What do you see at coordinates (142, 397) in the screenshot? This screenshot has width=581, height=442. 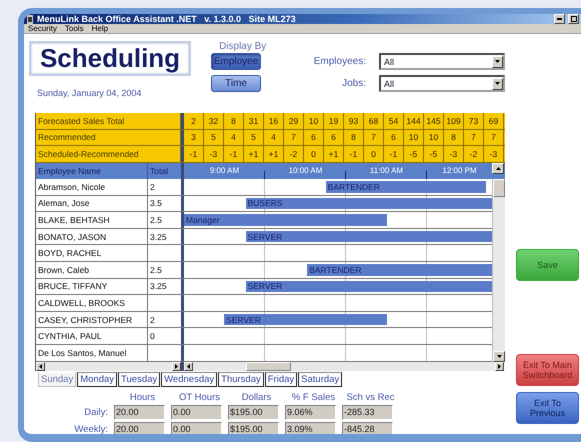 I see `totals-column-header: Hours` at bounding box center [142, 397].